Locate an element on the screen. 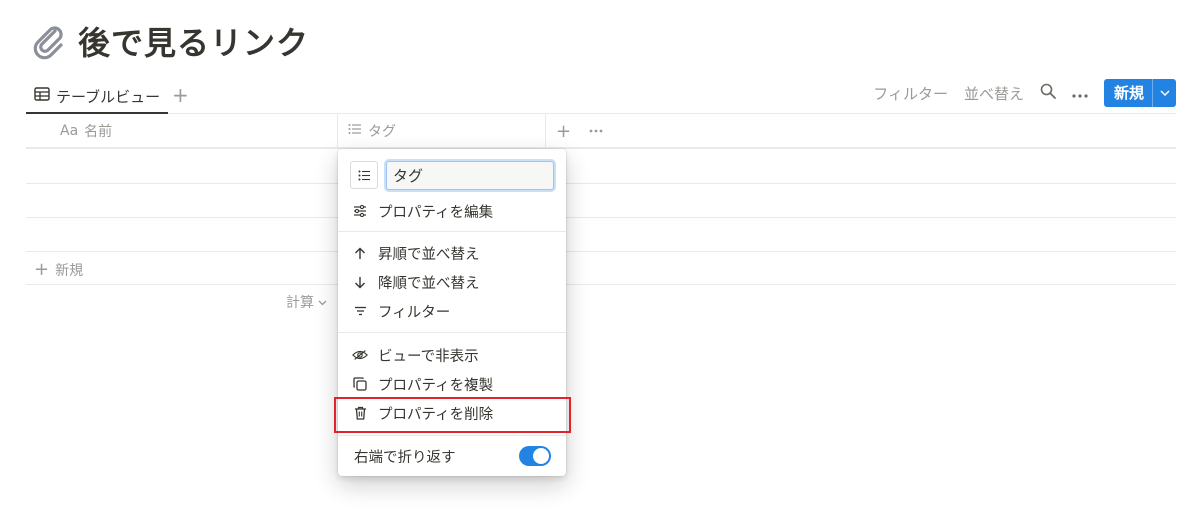  view-bar: テーブルビュー + フィルター 並べ替え 新規 is located at coordinates (601, 95).